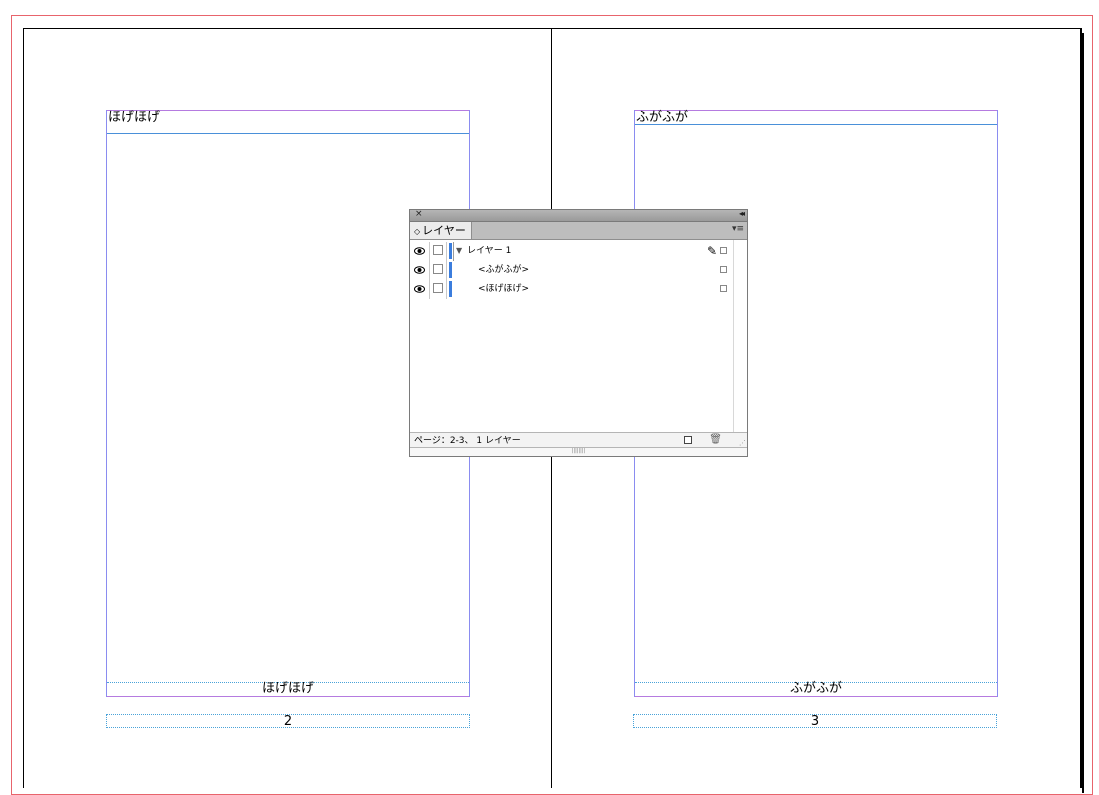 The height and width of the screenshot is (795, 1099). Describe the element at coordinates (738, 229) in the screenshot. I see `panel-menu-icon: ▾≡` at that location.